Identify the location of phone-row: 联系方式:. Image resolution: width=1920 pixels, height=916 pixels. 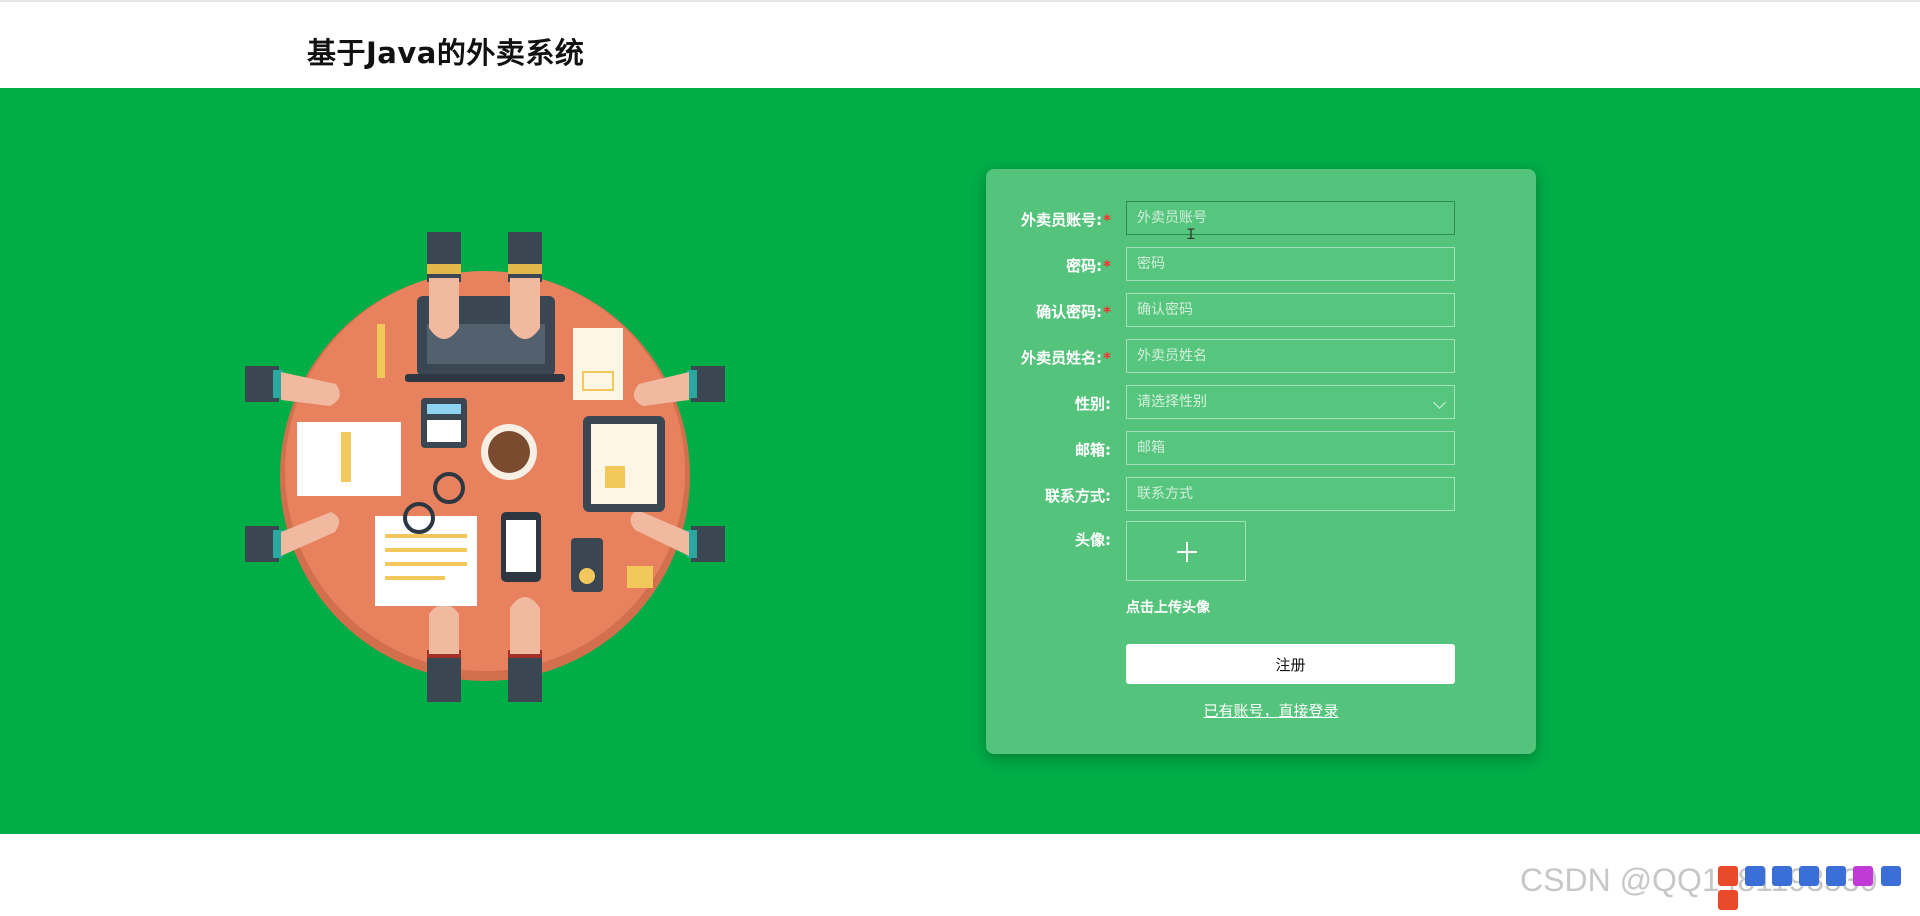
(1261, 494).